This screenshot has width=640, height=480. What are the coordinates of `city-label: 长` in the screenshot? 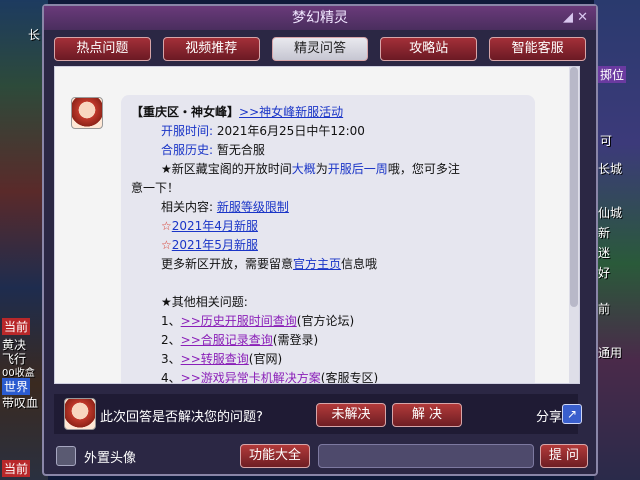 It's located at (34, 35).